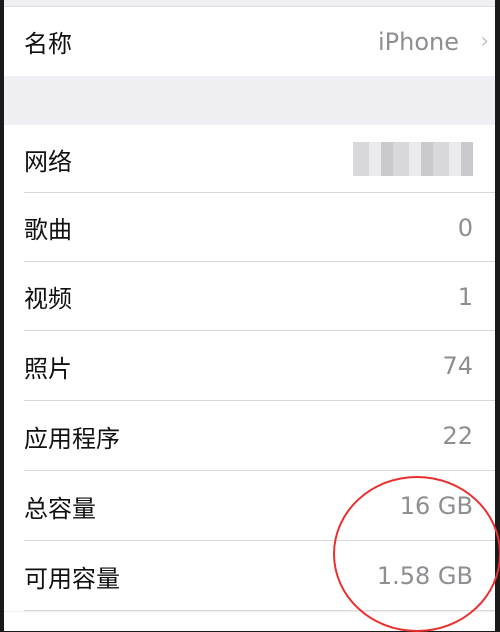  What do you see at coordinates (465, 227) in the screenshot?
I see `songs-value: 0` at bounding box center [465, 227].